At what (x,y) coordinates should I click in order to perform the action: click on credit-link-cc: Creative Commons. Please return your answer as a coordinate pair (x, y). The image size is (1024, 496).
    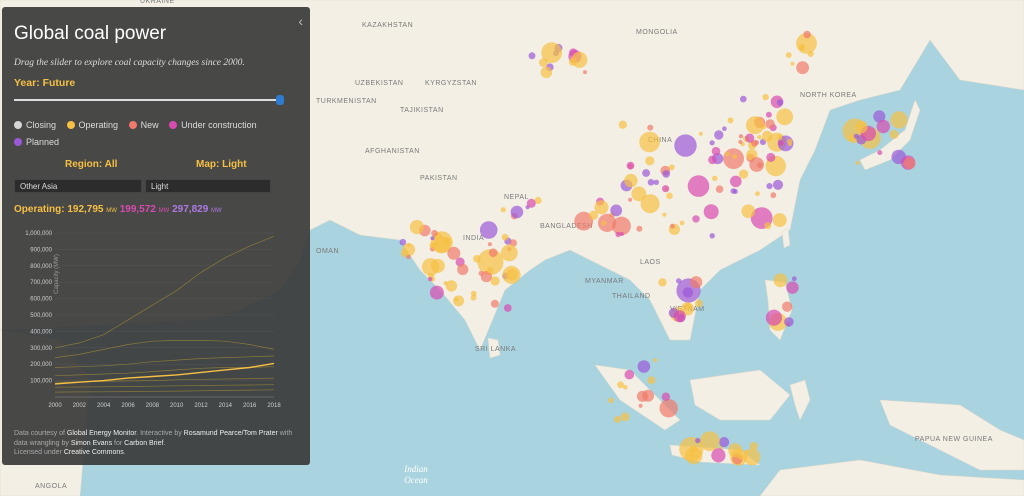
    Looking at the image, I should click on (94, 452).